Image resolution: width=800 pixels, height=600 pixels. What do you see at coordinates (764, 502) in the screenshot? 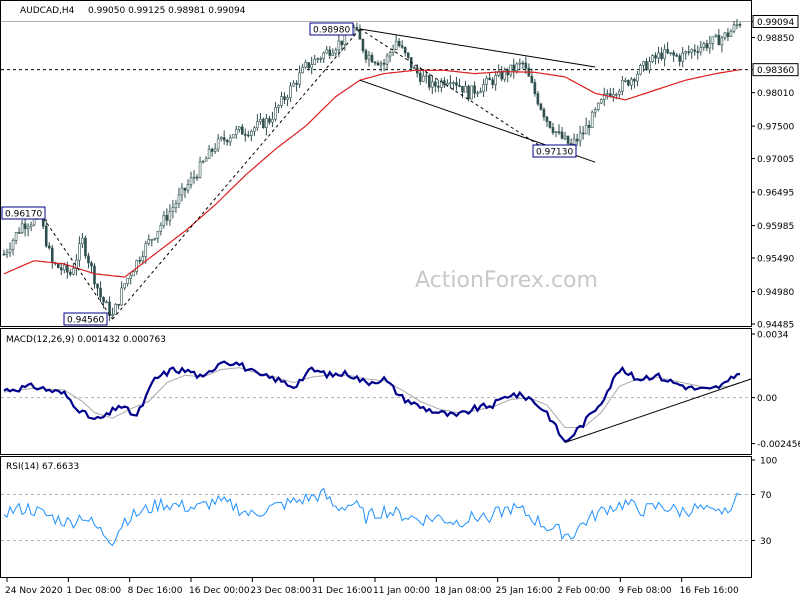
I see `rsi-axis: 100 70 30` at bounding box center [764, 502].